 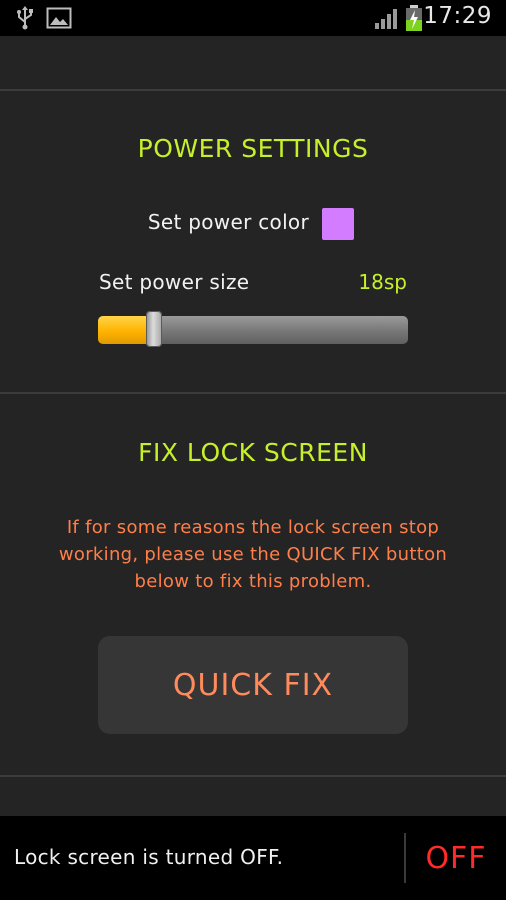 What do you see at coordinates (456, 858) in the screenshot?
I see `lock-screen-toggle: OFF` at bounding box center [456, 858].